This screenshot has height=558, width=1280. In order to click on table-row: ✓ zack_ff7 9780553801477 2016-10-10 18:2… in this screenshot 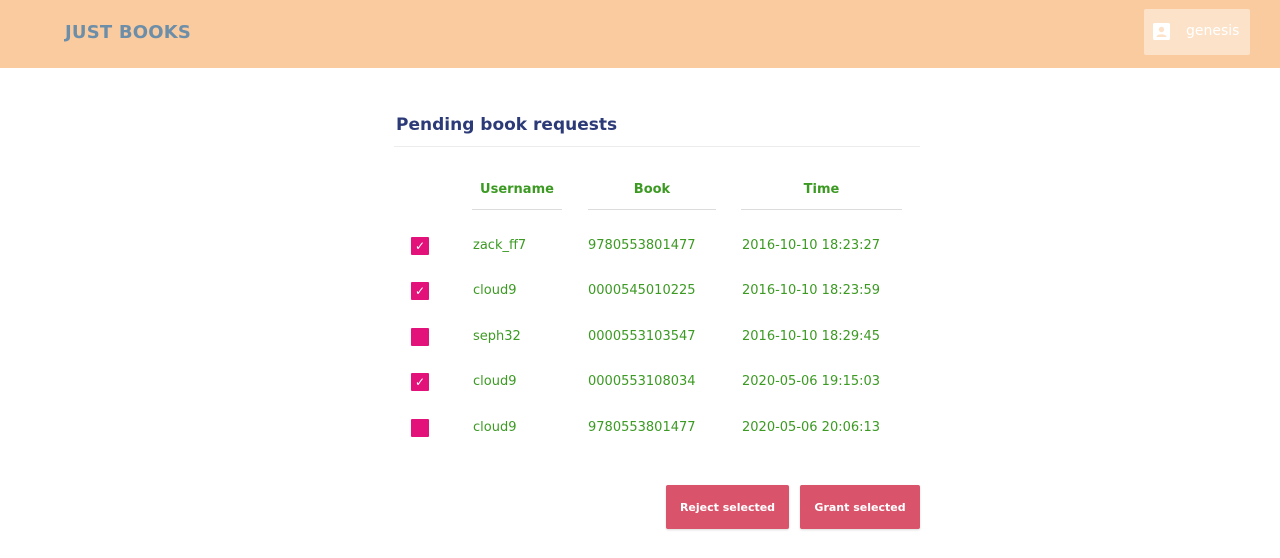, I will do `click(640, 246)`.